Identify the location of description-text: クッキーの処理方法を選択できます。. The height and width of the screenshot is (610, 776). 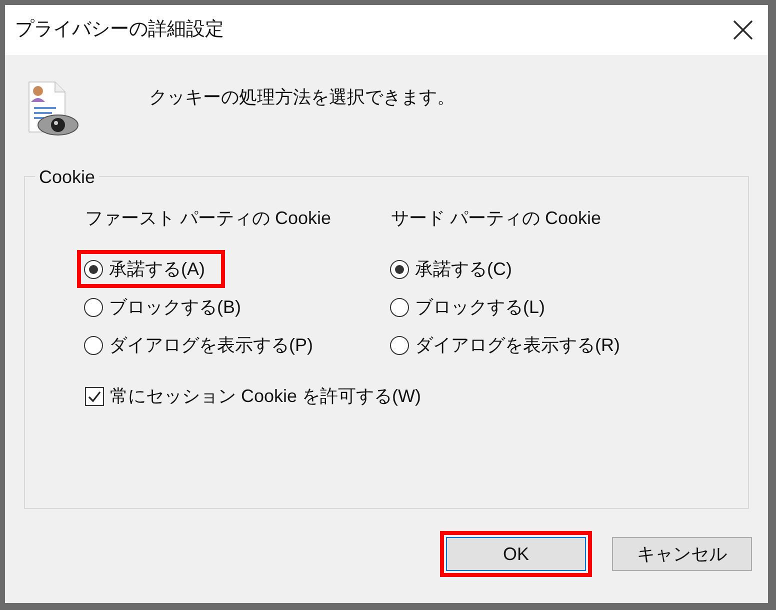
(302, 97).